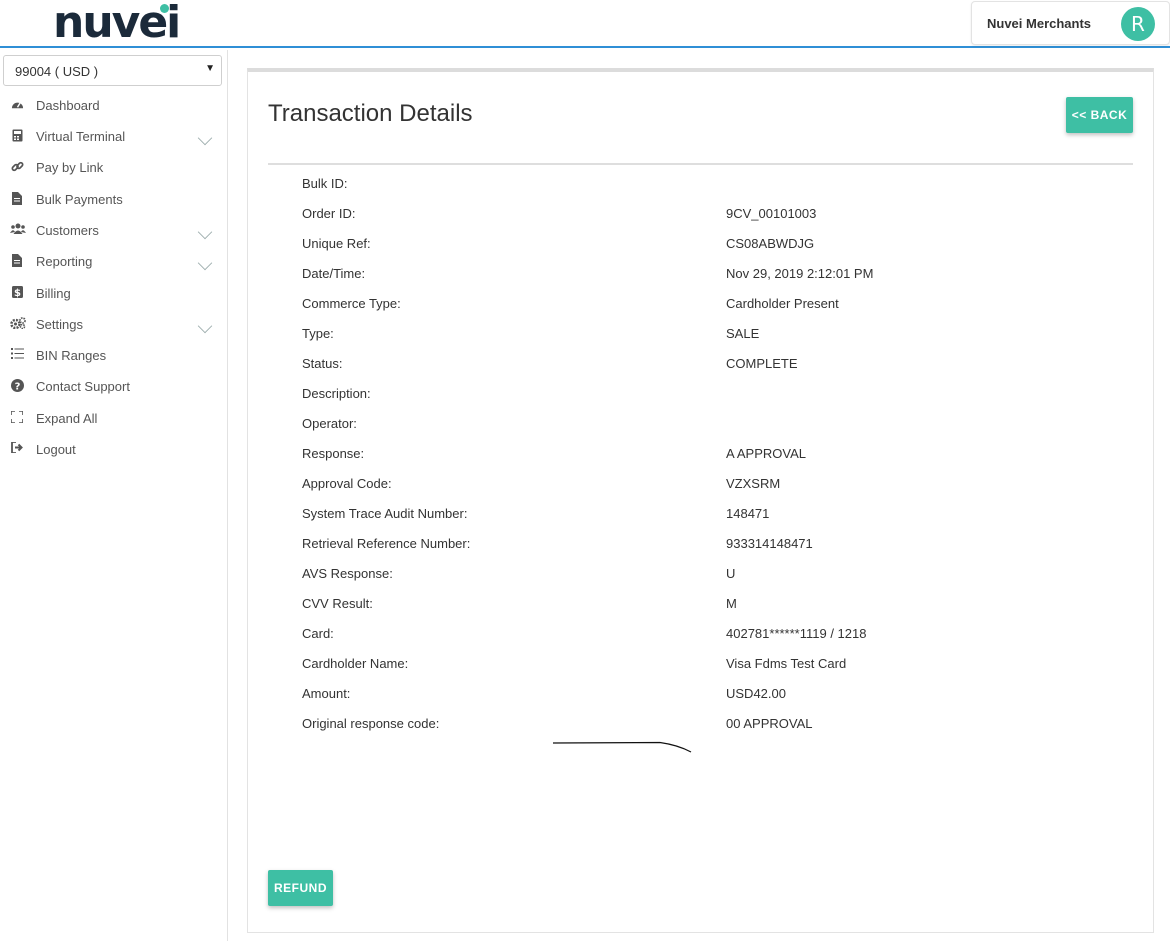 Image resolution: width=1170 pixels, height=941 pixels. Describe the element at coordinates (782, 303) in the screenshot. I see `detail-value: Cardholder Present` at that location.